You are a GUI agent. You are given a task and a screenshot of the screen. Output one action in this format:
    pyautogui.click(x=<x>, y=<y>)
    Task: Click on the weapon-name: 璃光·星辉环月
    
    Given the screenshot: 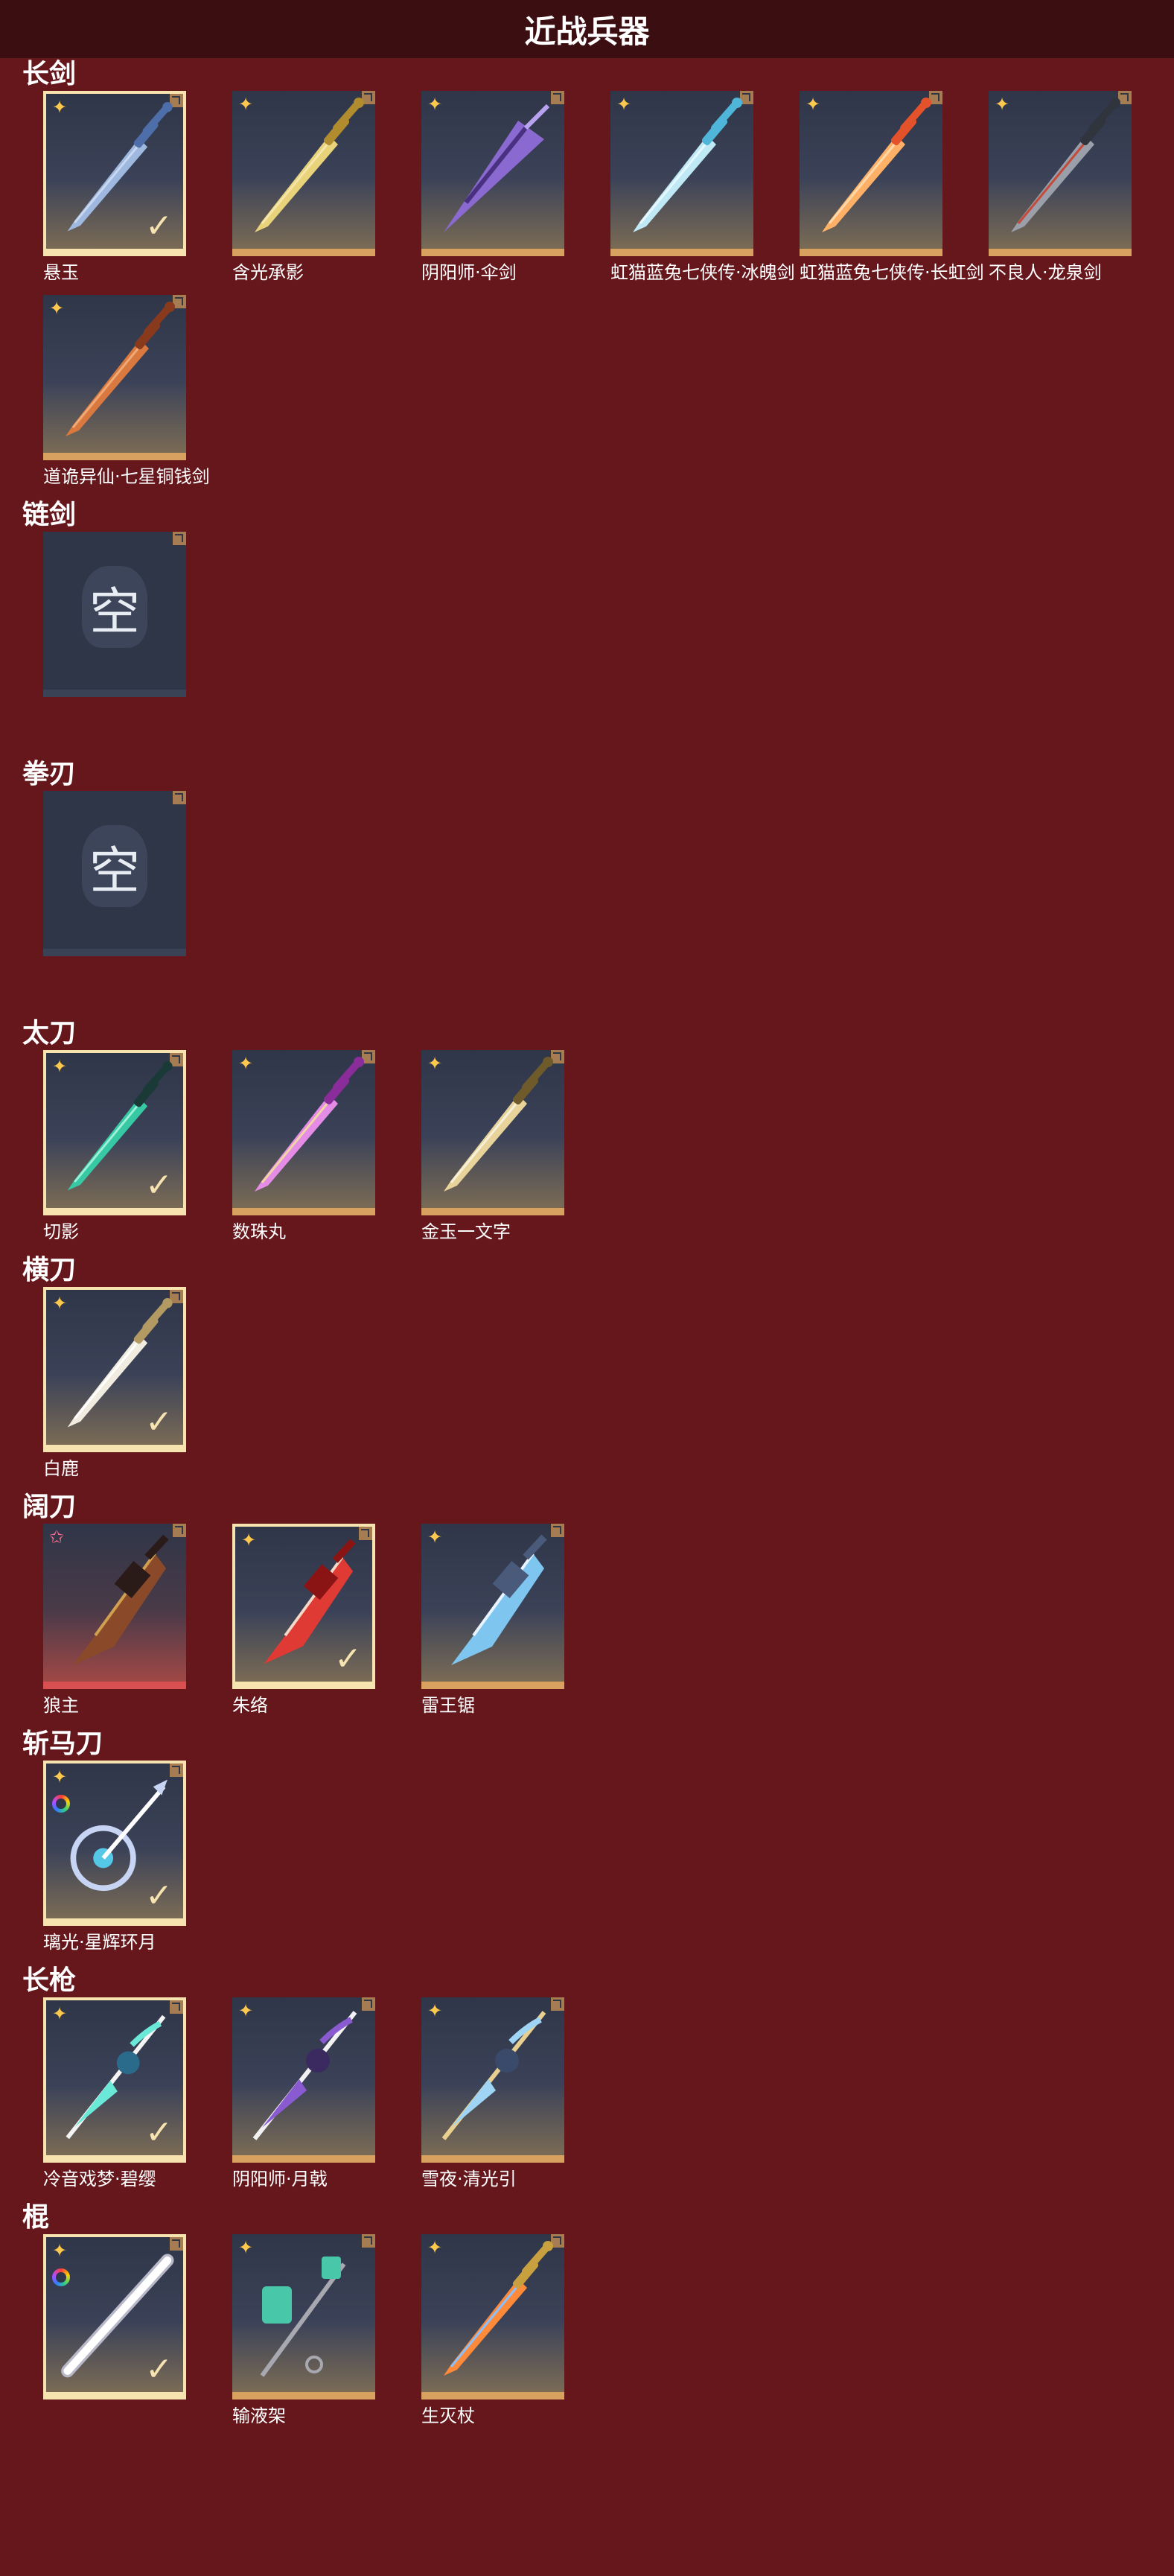 What is the action you would take?
    pyautogui.click(x=100, y=1942)
    